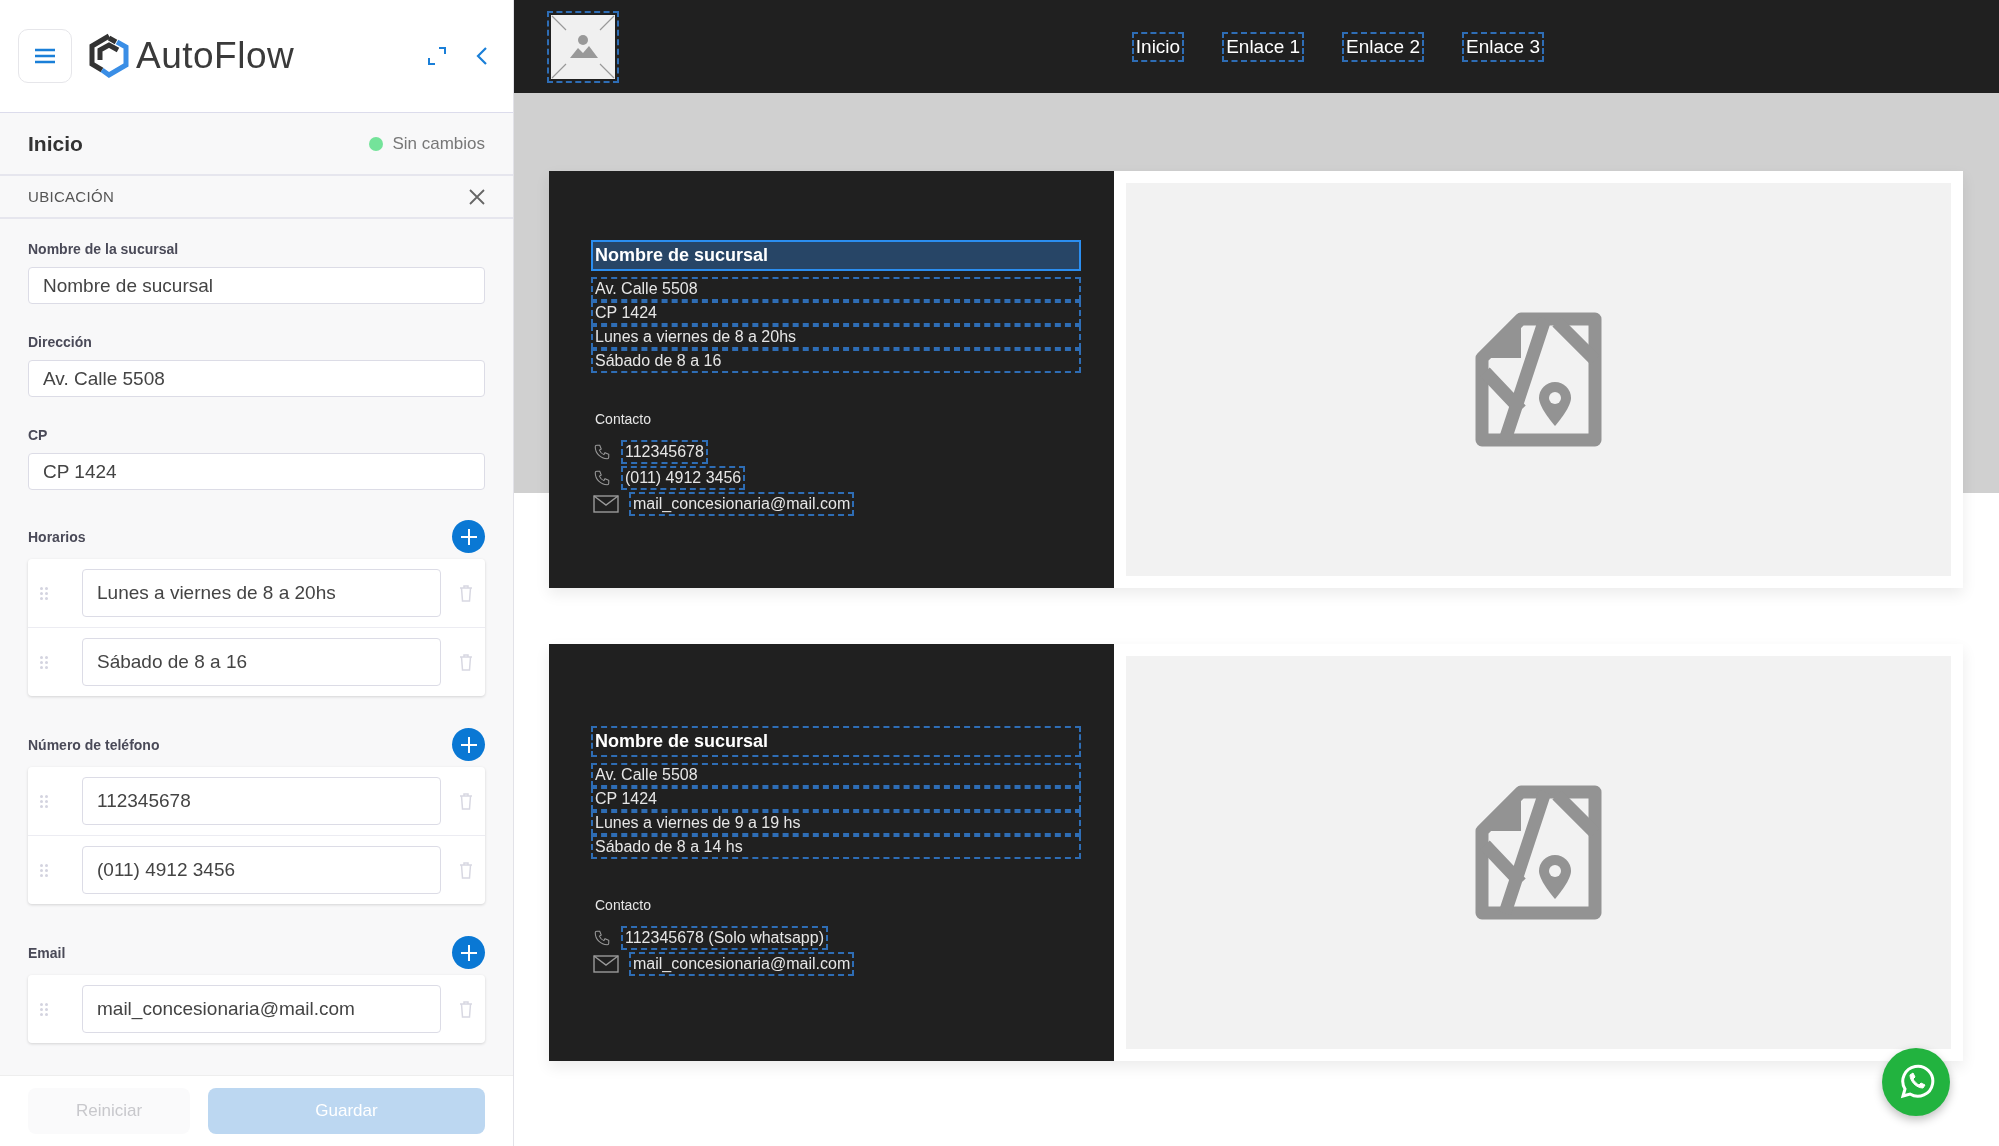 The width and height of the screenshot is (1999, 1146). I want to click on field-label: Horarios, so click(57, 536).